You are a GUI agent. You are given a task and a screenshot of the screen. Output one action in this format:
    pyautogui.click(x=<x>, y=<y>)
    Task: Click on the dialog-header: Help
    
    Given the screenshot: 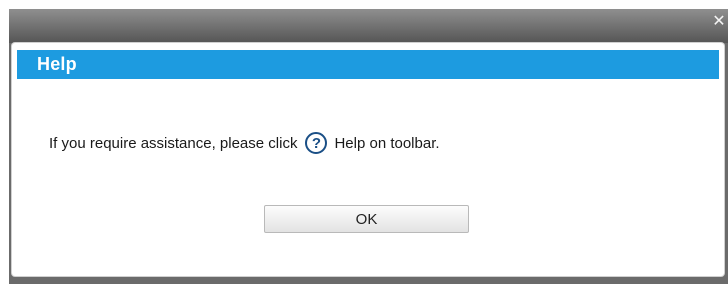 What is the action you would take?
    pyautogui.click(x=368, y=64)
    